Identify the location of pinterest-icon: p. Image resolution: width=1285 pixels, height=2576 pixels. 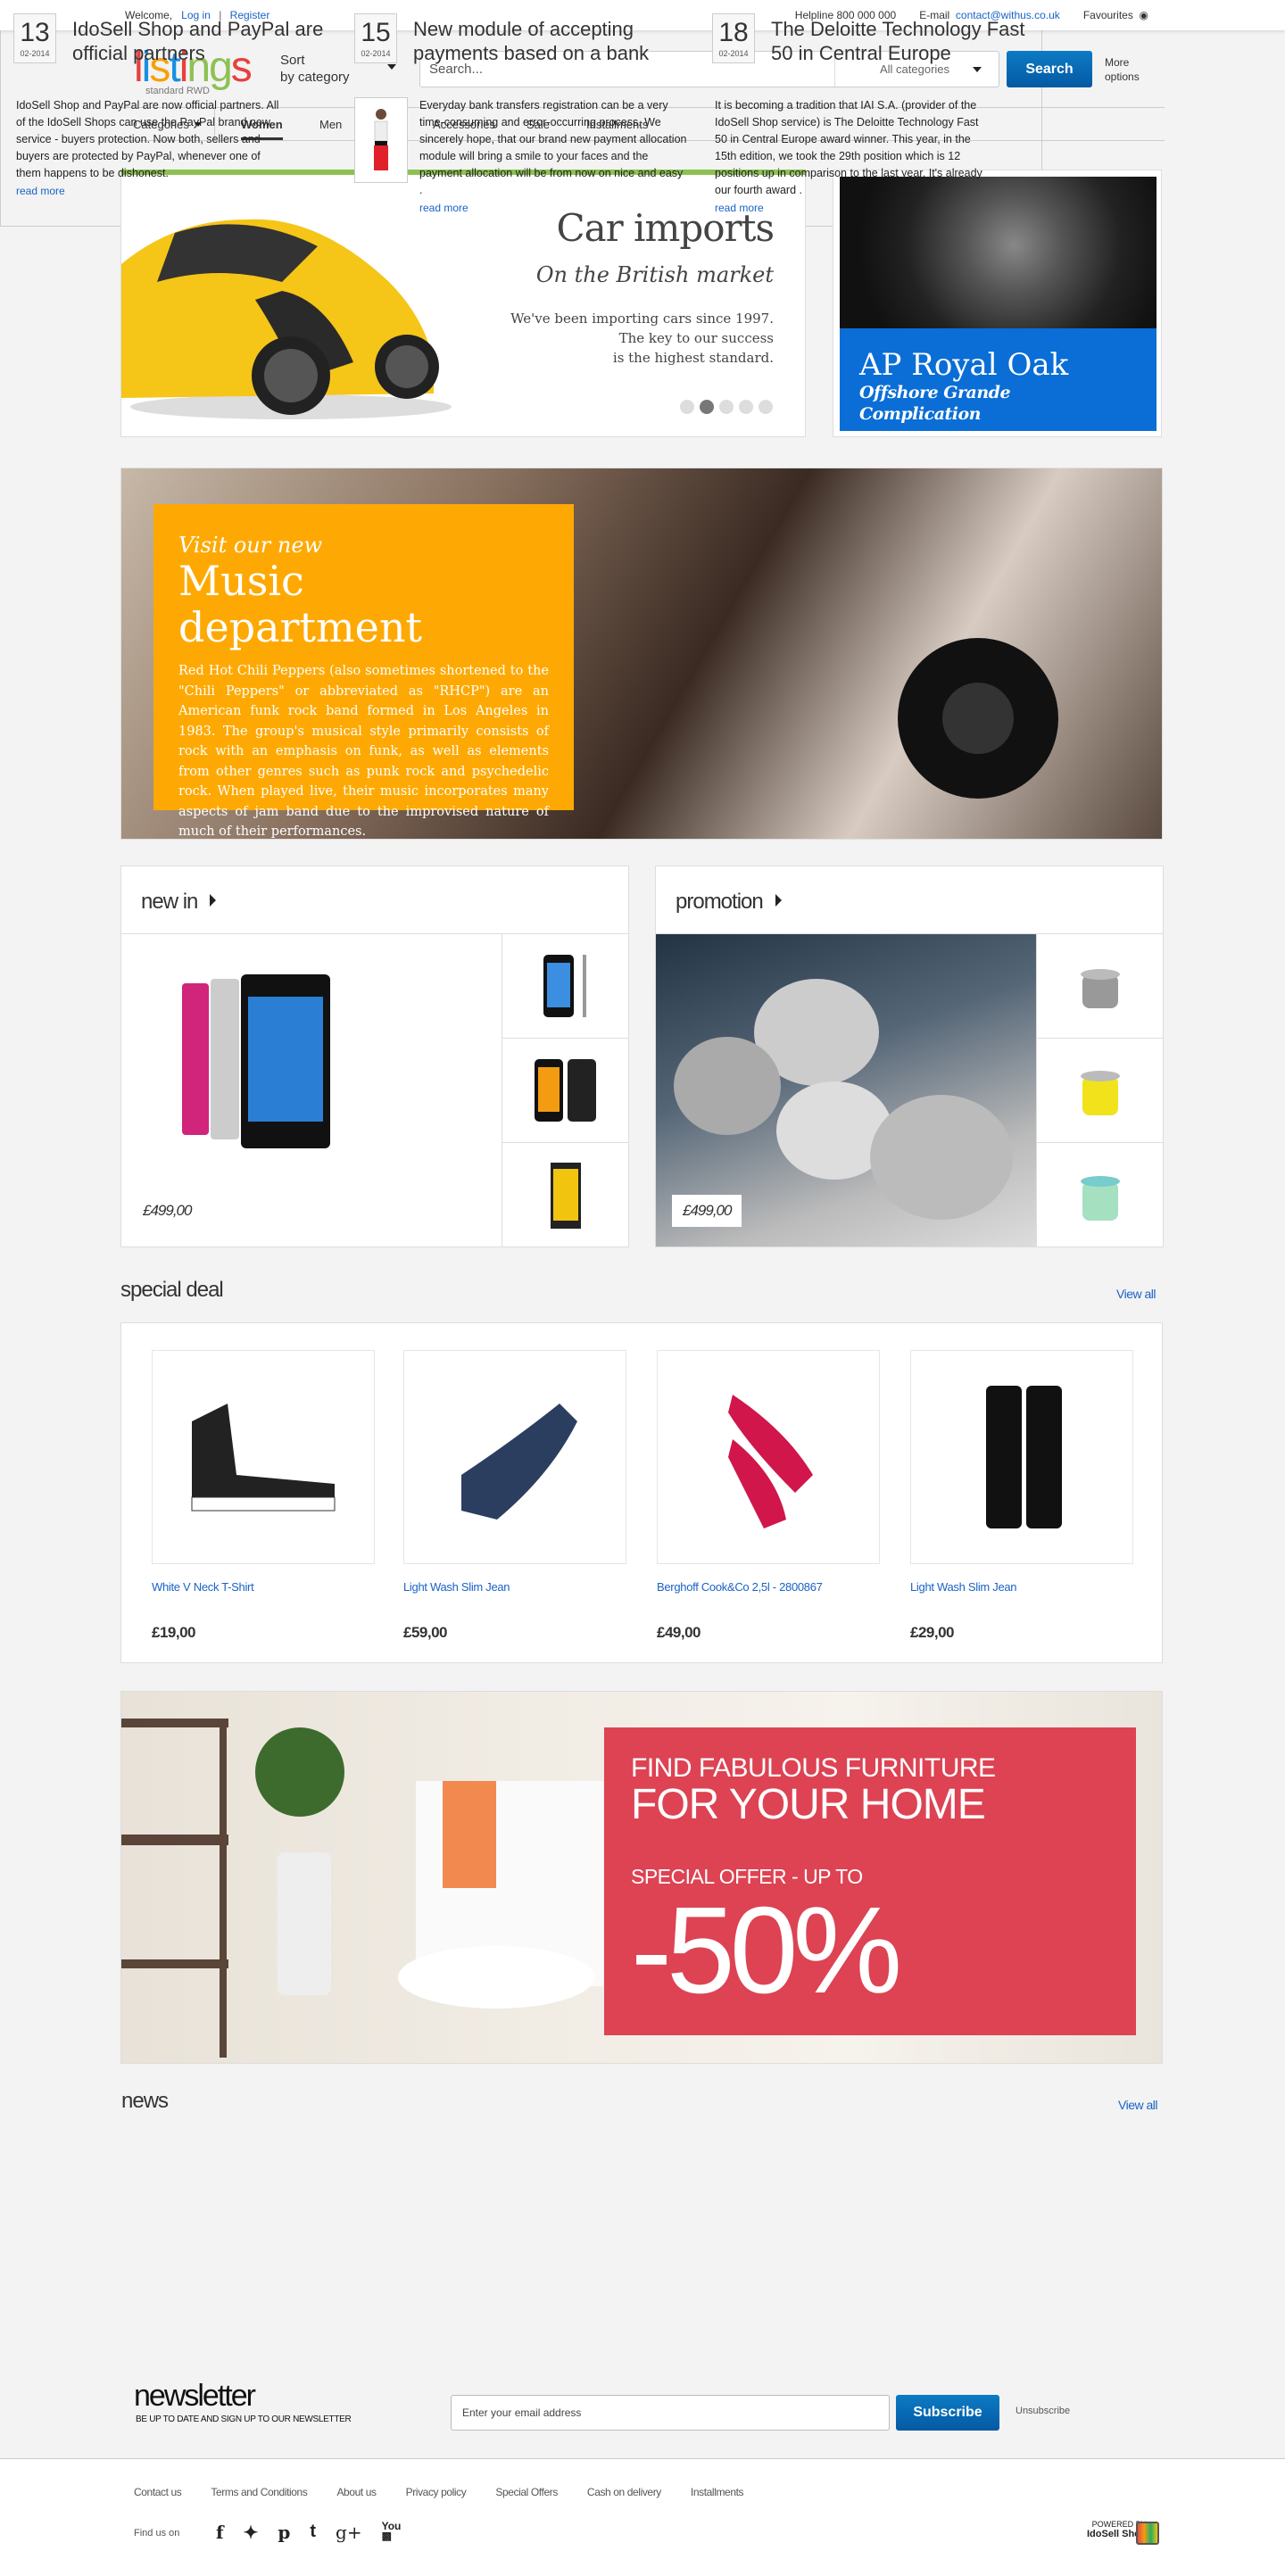
(284, 2533).